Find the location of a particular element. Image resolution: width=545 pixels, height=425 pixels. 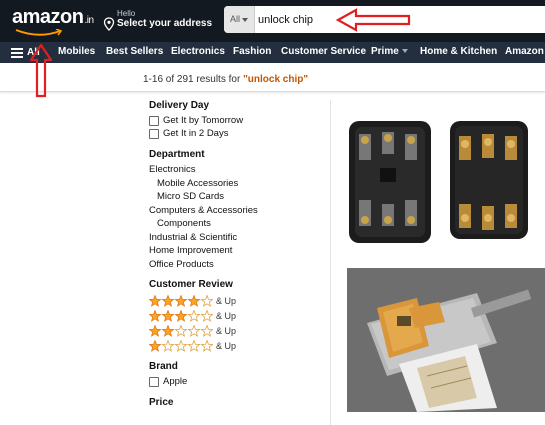

product-image-sim-tray-chip is located at coordinates (446, 340).